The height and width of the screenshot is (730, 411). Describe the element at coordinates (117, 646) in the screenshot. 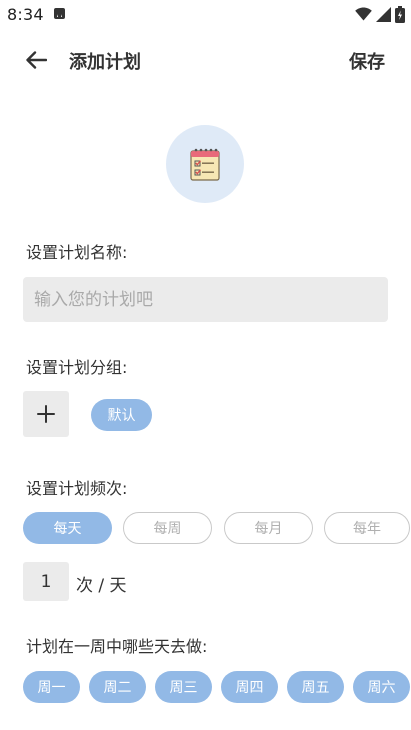

I see `weekdays-label: 计划在一周中哪些天去做:` at that location.